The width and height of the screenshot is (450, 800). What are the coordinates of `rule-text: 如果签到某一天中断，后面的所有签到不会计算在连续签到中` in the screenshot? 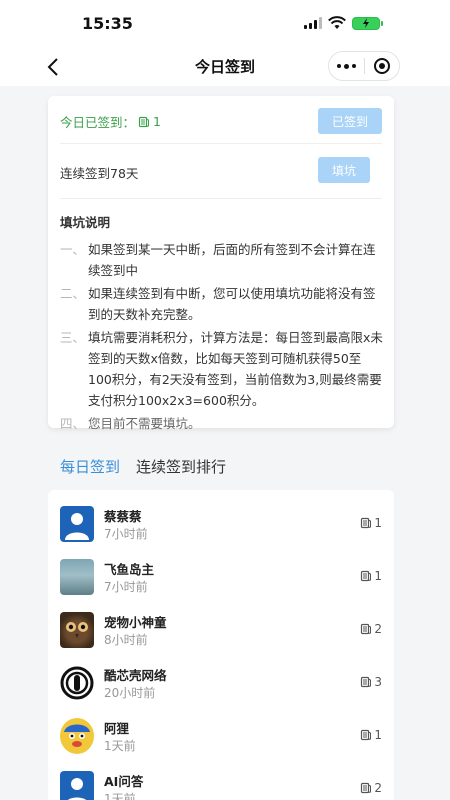 It's located at (232, 260).